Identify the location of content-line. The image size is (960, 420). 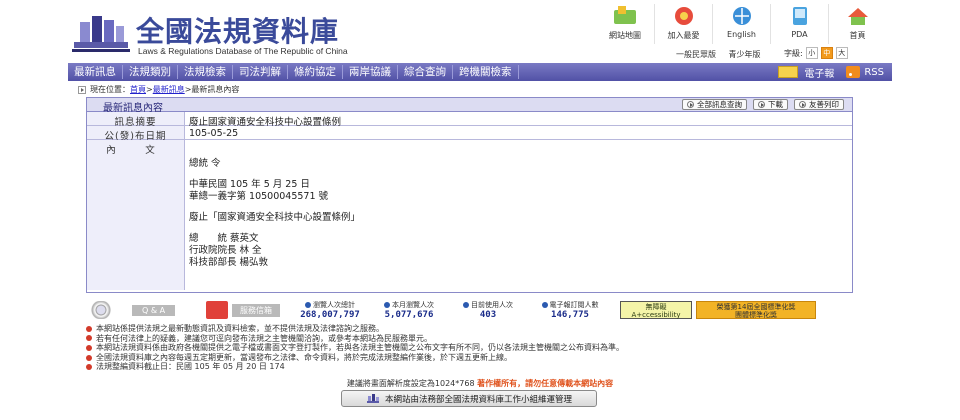
(518, 207).